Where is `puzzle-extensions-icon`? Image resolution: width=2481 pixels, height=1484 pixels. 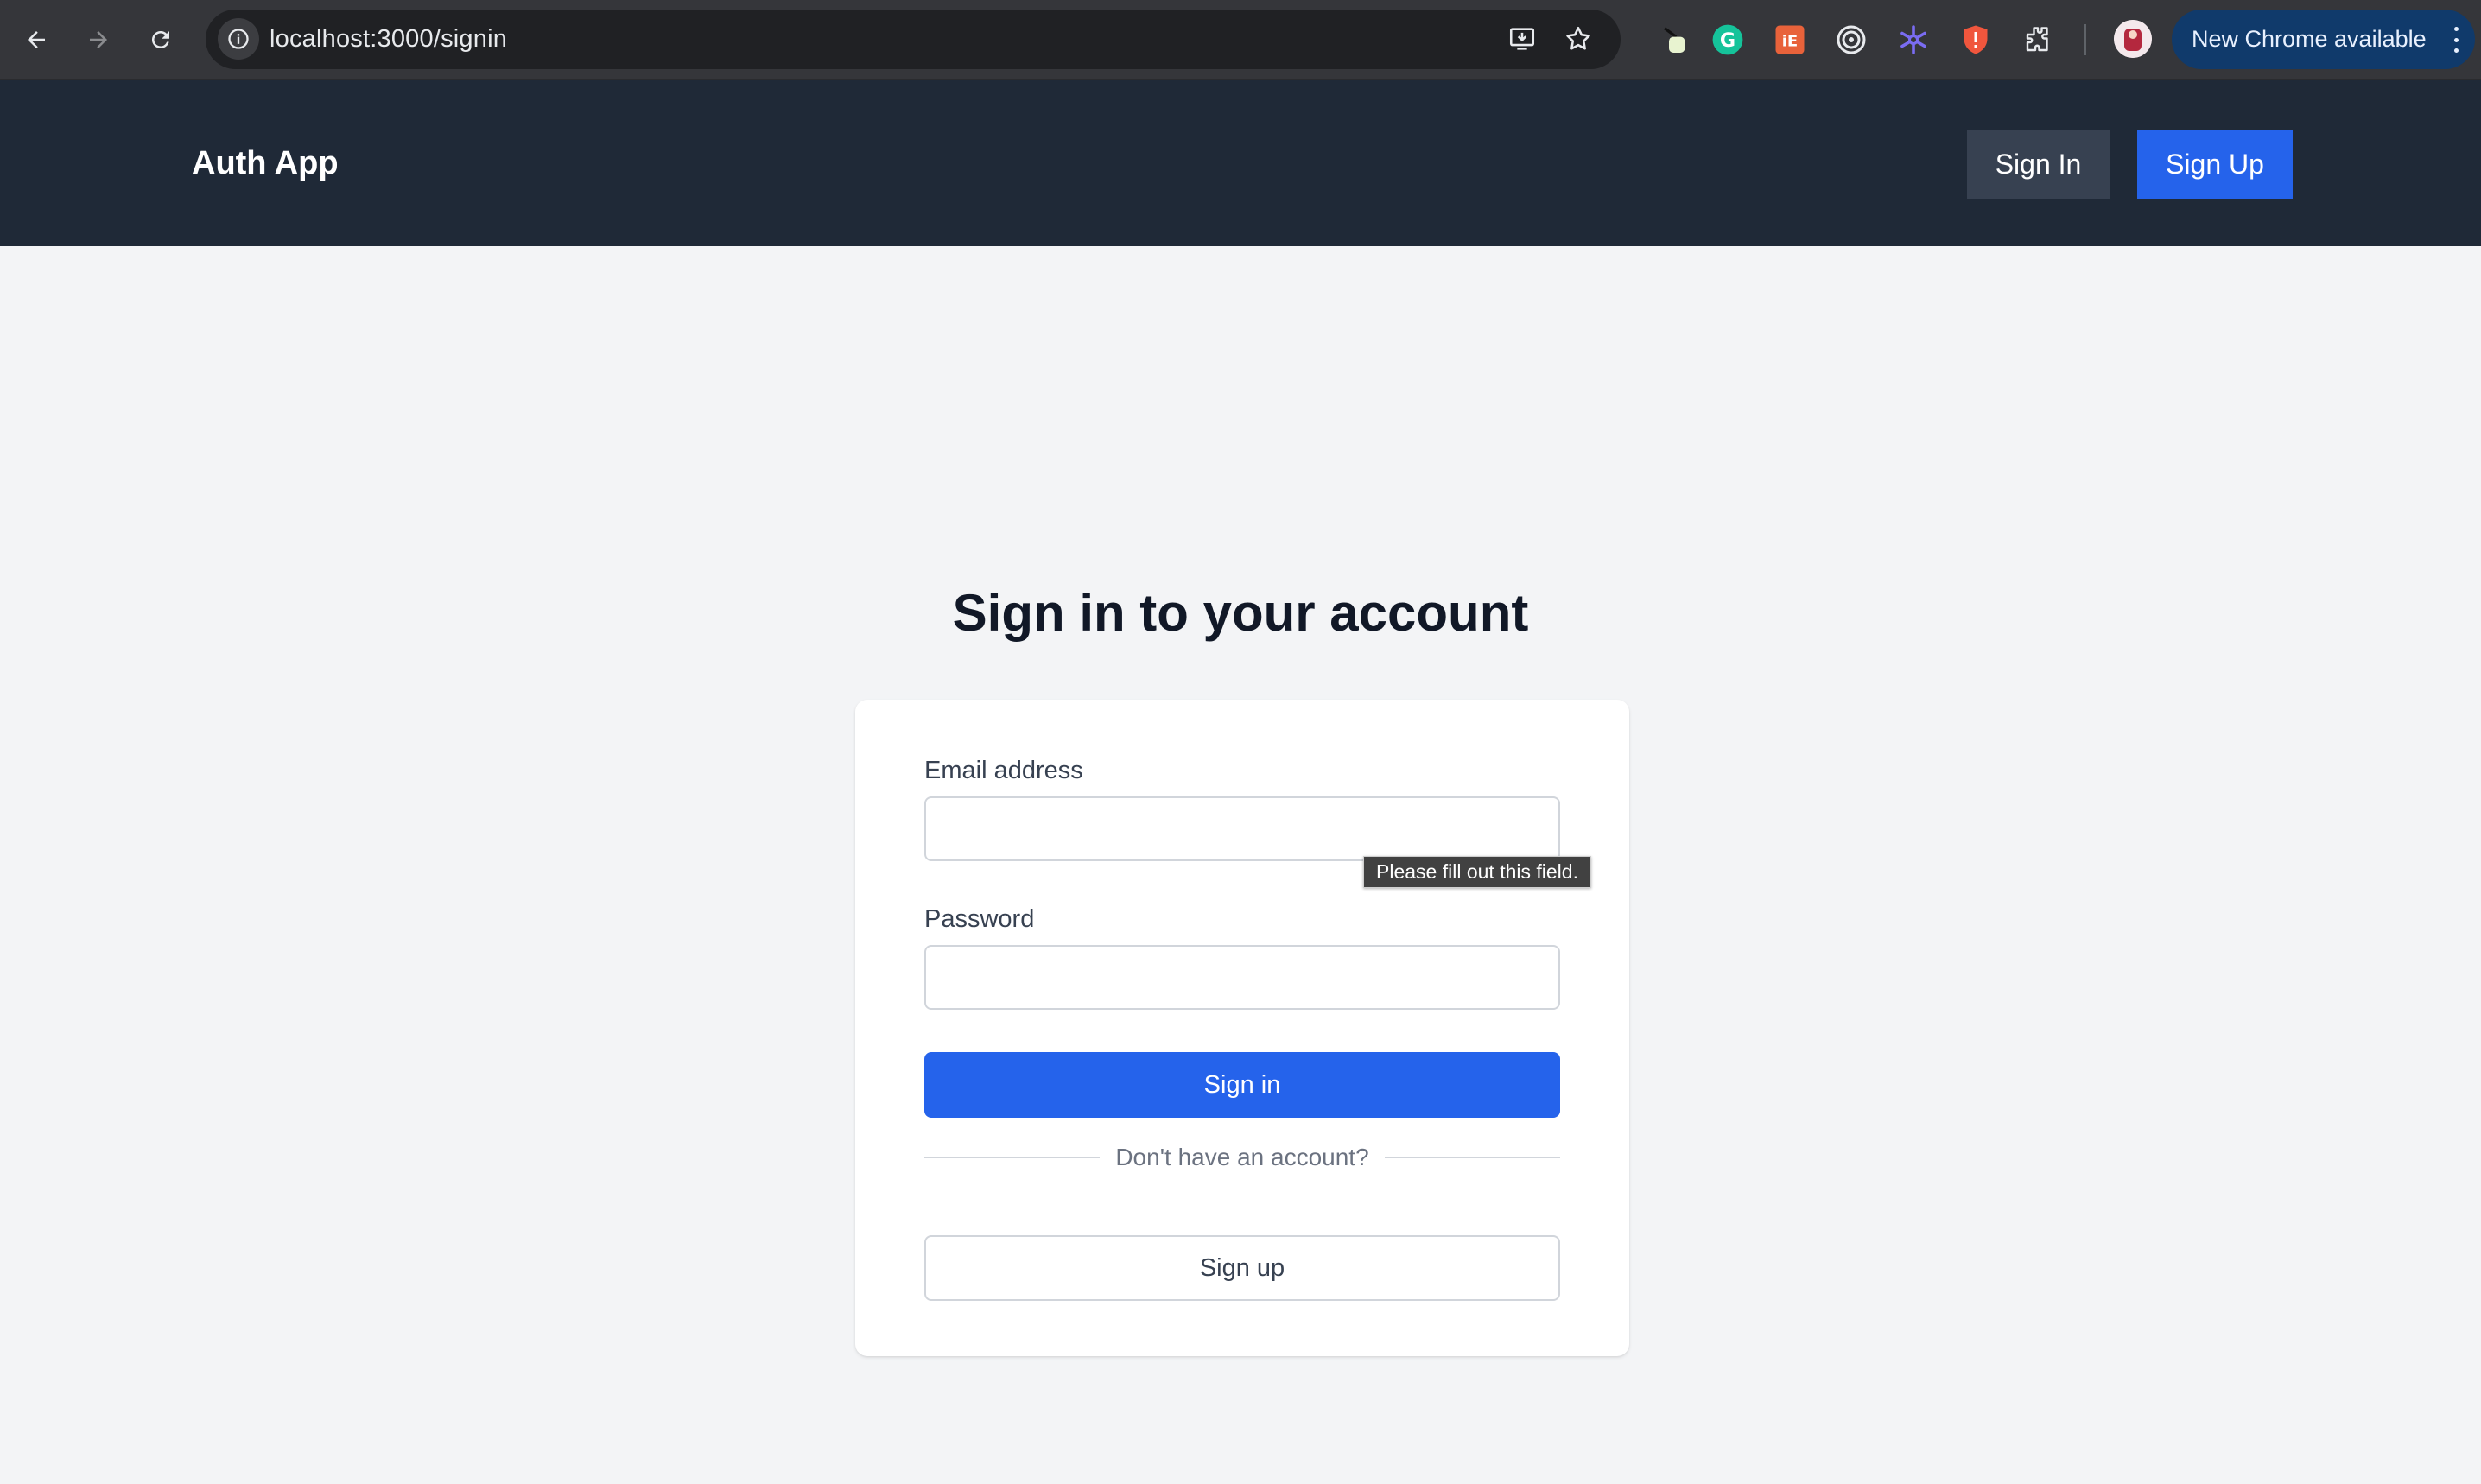 puzzle-extensions-icon is located at coordinates (2038, 40).